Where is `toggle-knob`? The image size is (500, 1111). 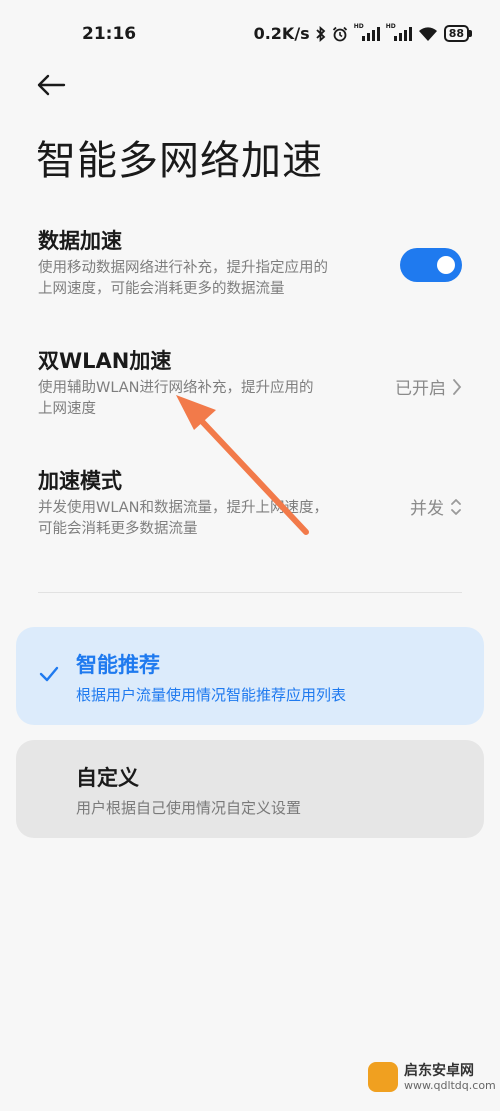
toggle-knob is located at coordinates (446, 265).